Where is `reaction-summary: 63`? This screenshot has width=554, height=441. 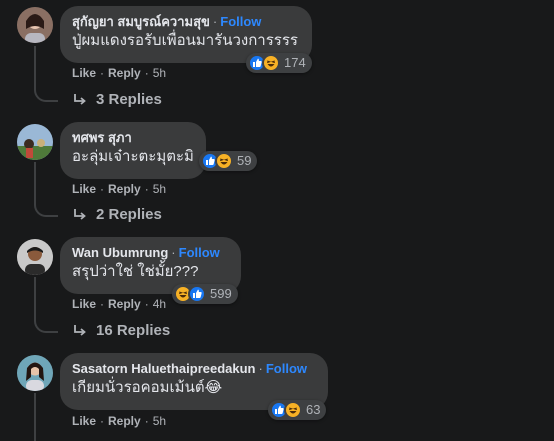 reaction-summary: 63 is located at coordinates (297, 410).